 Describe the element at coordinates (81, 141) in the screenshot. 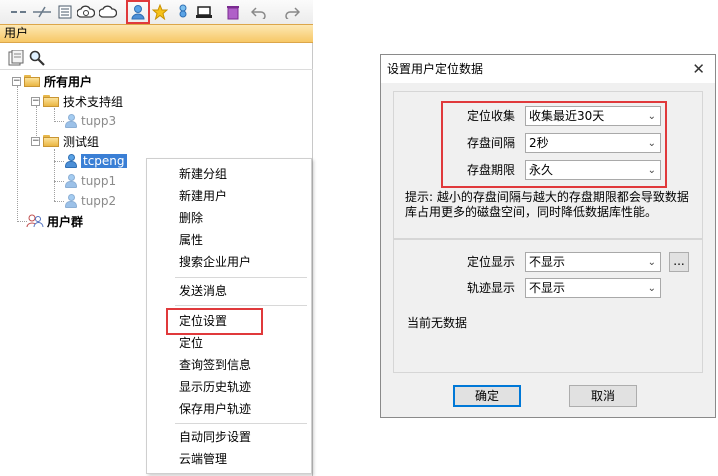

I see `tree-label: 测试组` at that location.